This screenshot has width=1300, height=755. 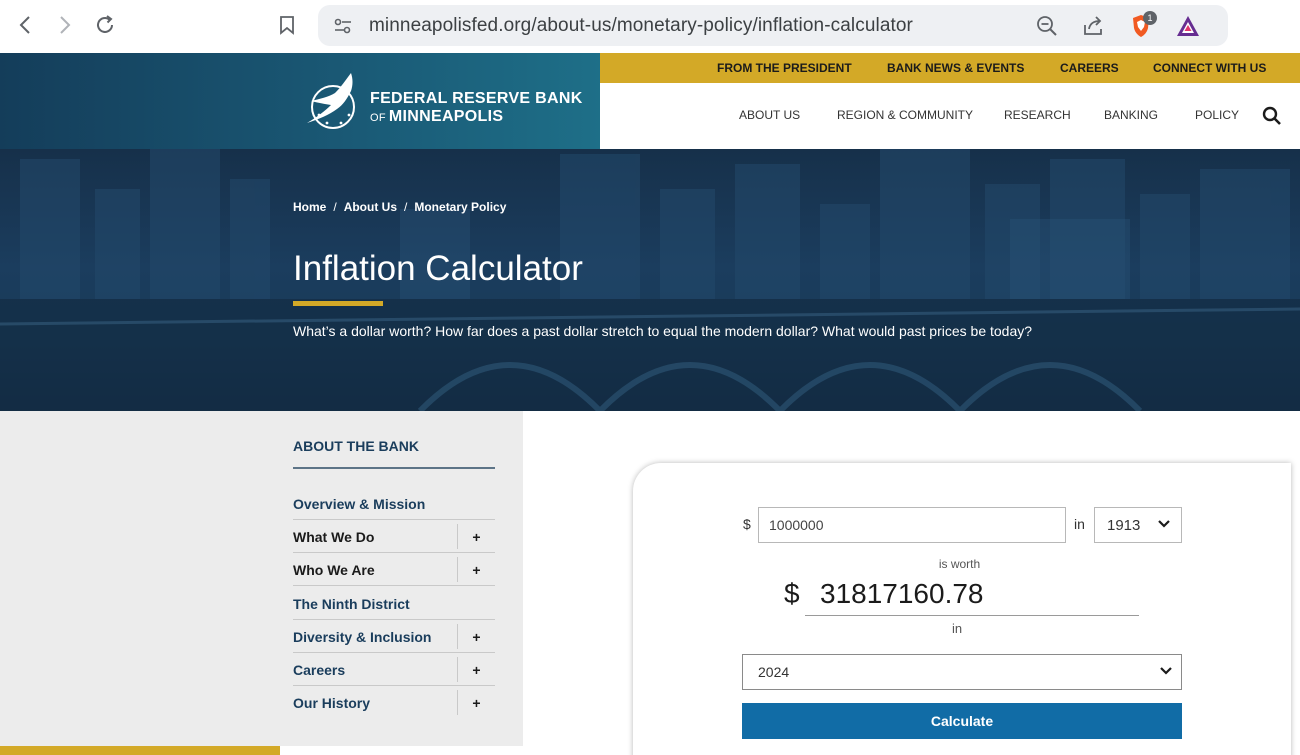 What do you see at coordinates (1150, 18) in the screenshot?
I see `shields-badge: 1` at bounding box center [1150, 18].